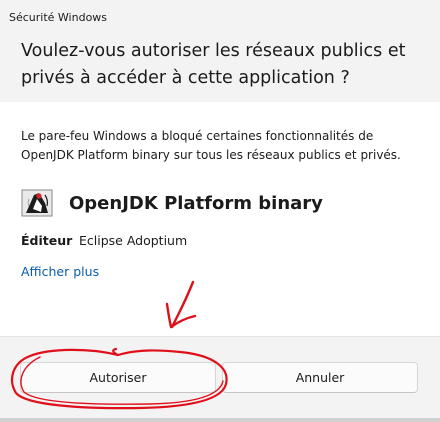  Describe the element at coordinates (220, 420) in the screenshot. I see `window-bottom-edge` at that location.